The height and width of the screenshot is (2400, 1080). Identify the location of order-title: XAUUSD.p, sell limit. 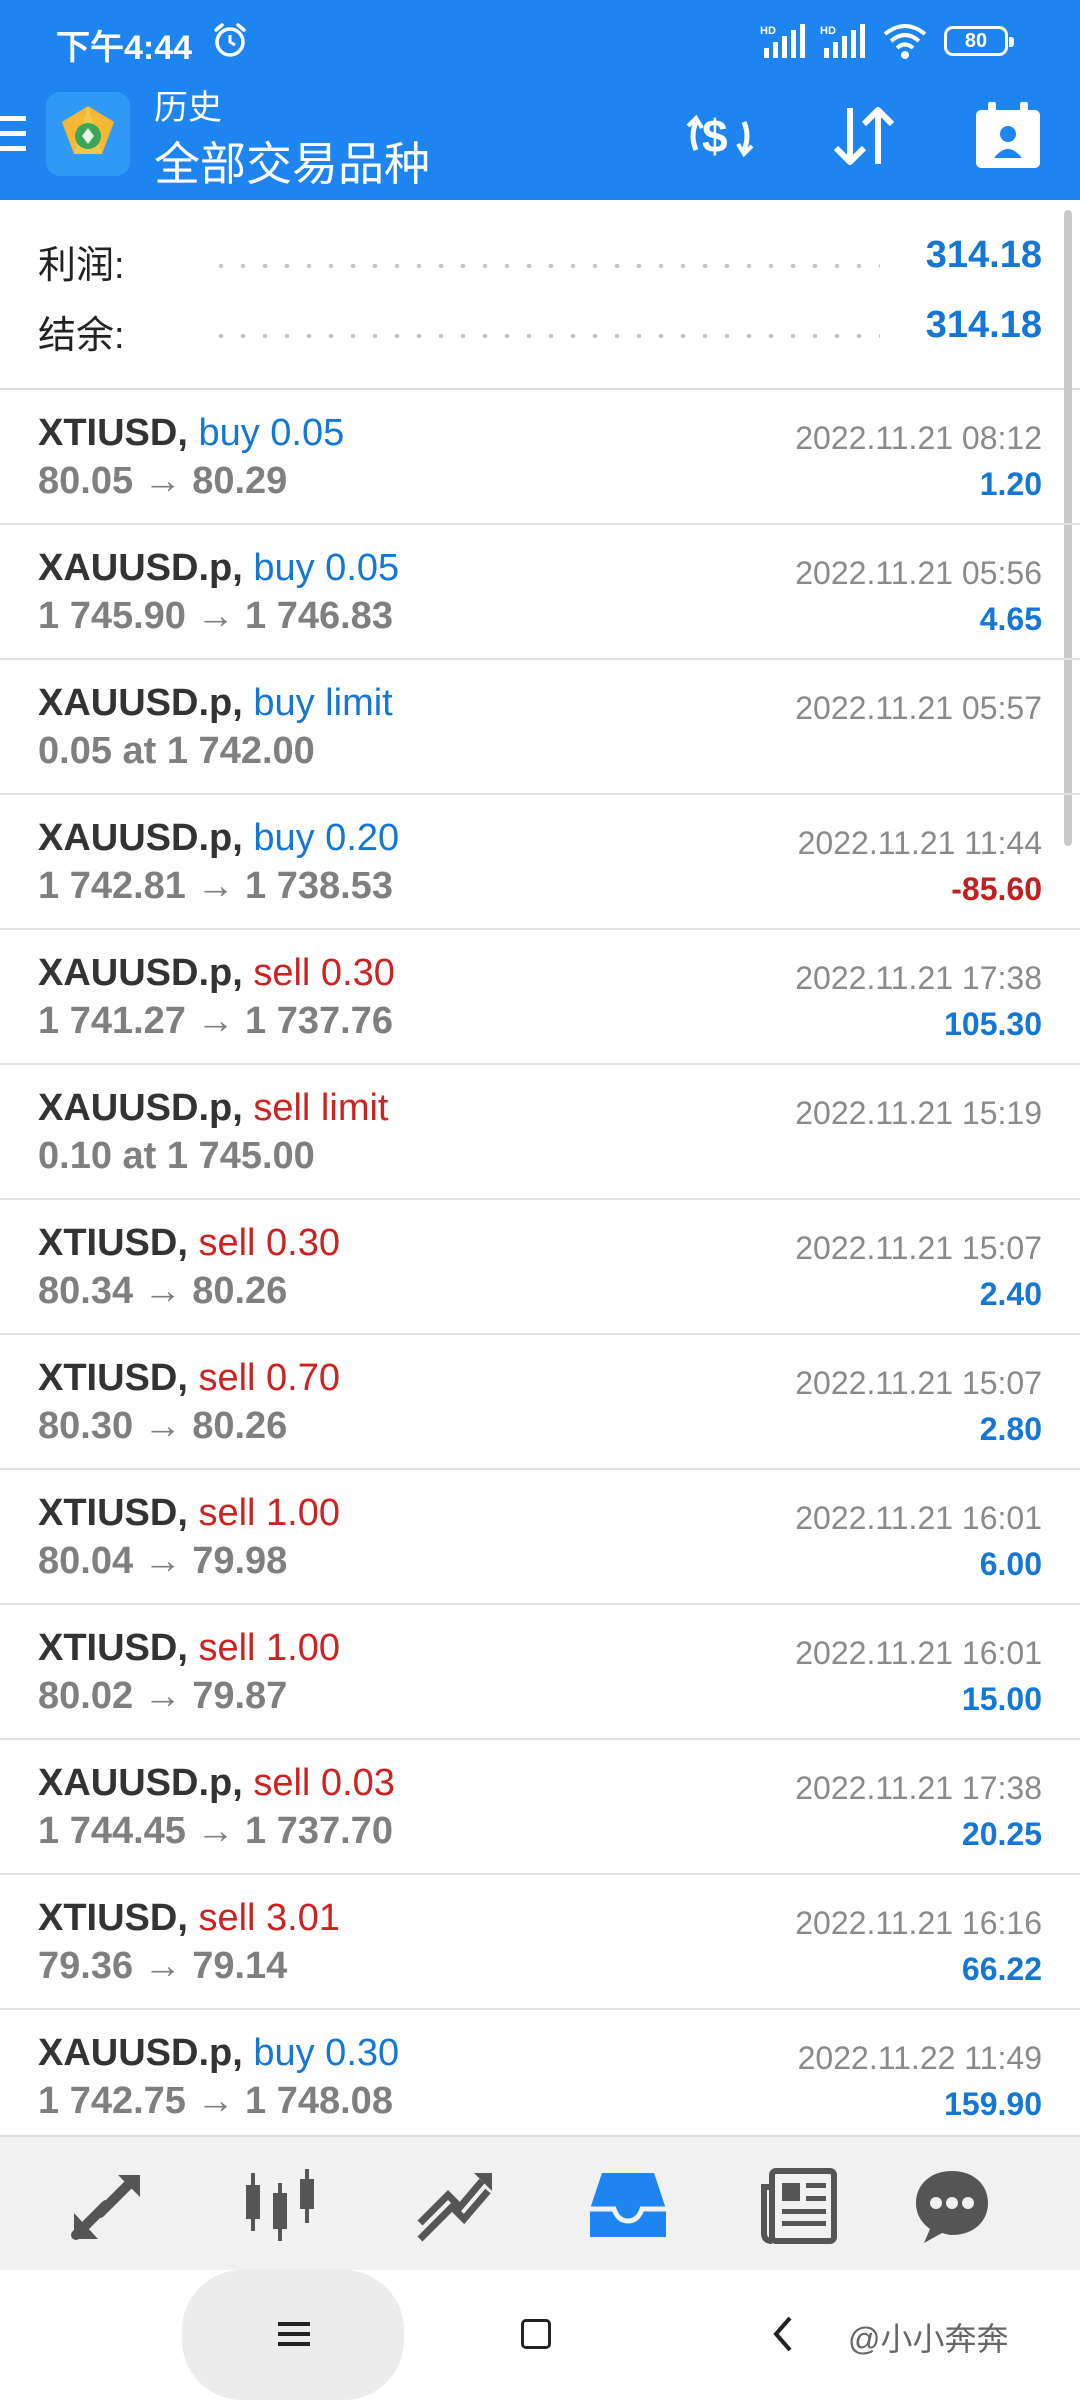
(213, 1108).